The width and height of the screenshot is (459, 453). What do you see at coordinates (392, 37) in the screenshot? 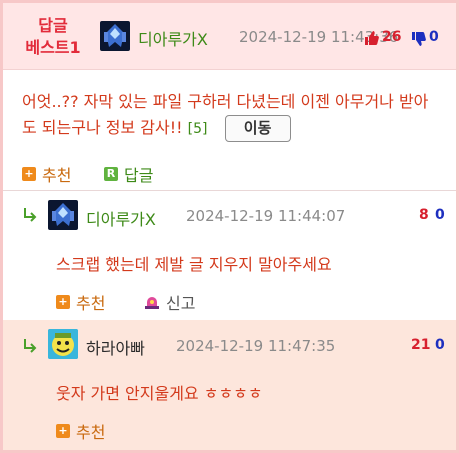
I see `upvote-count: 26` at bounding box center [392, 37].